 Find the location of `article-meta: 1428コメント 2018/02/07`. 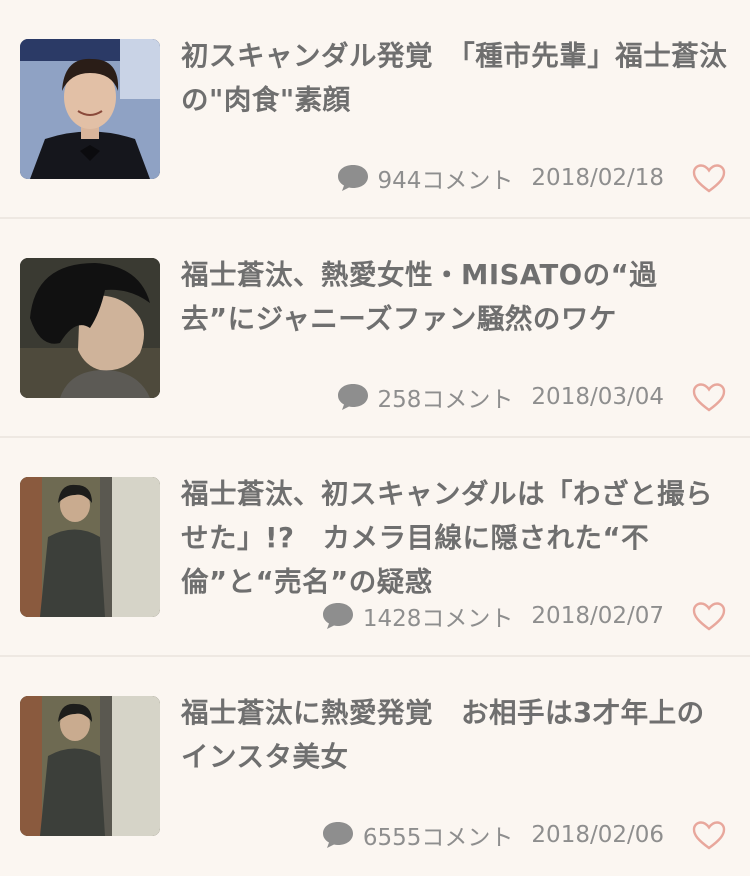

article-meta: 1428コメント 2018/02/07 is located at coordinates (492, 616).